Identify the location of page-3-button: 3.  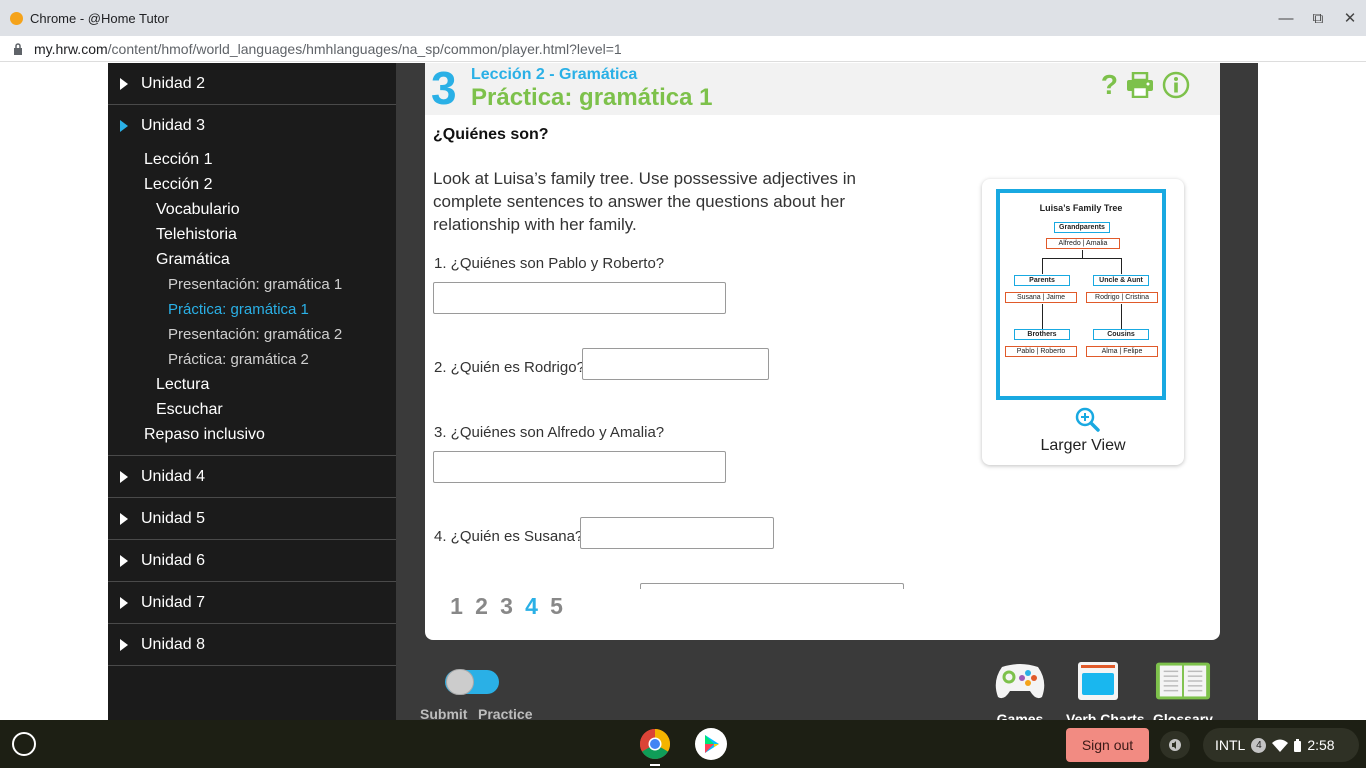
(506, 606).